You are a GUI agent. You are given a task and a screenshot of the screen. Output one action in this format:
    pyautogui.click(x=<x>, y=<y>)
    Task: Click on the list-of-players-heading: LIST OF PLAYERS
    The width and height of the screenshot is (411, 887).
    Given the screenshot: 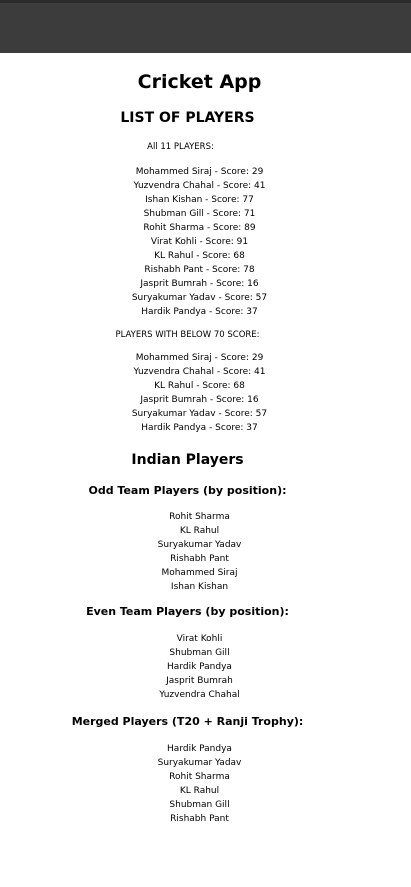 What is the action you would take?
    pyautogui.click(x=187, y=118)
    